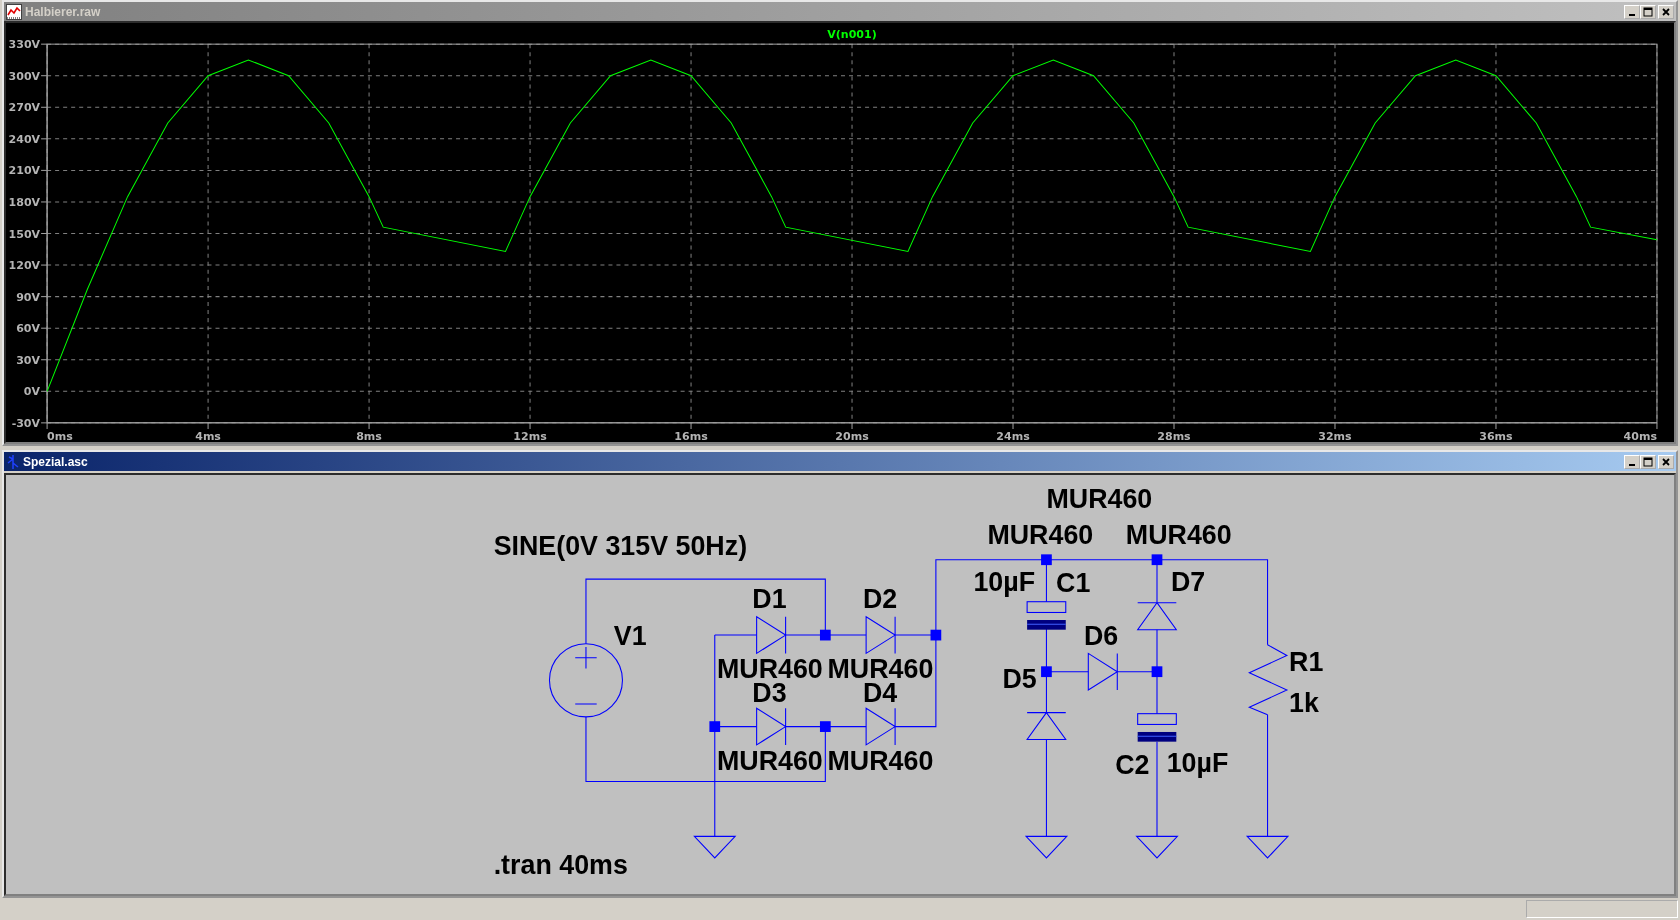  I want to click on schematic-icon, so click(13, 461).